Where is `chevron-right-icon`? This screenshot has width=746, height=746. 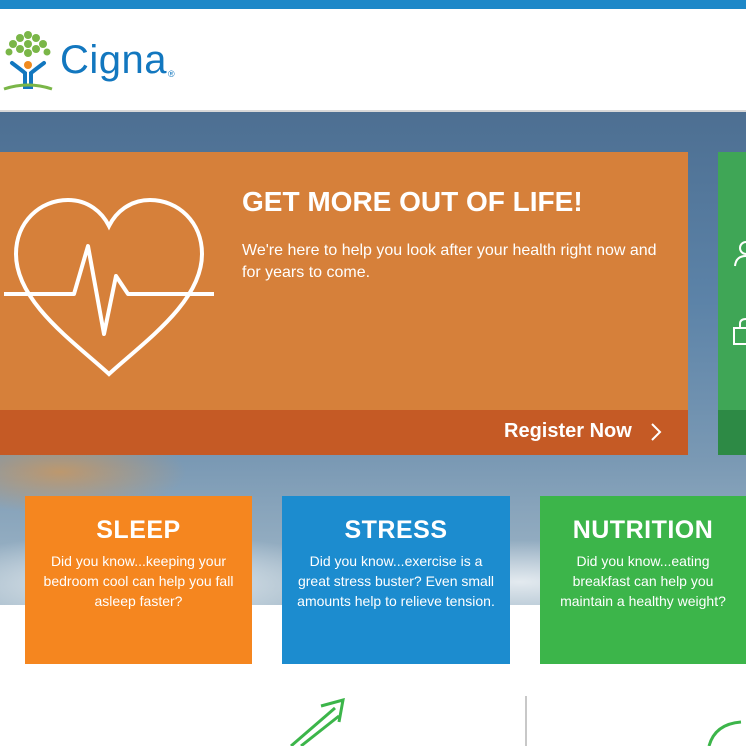
chevron-right-icon is located at coordinates (656, 431).